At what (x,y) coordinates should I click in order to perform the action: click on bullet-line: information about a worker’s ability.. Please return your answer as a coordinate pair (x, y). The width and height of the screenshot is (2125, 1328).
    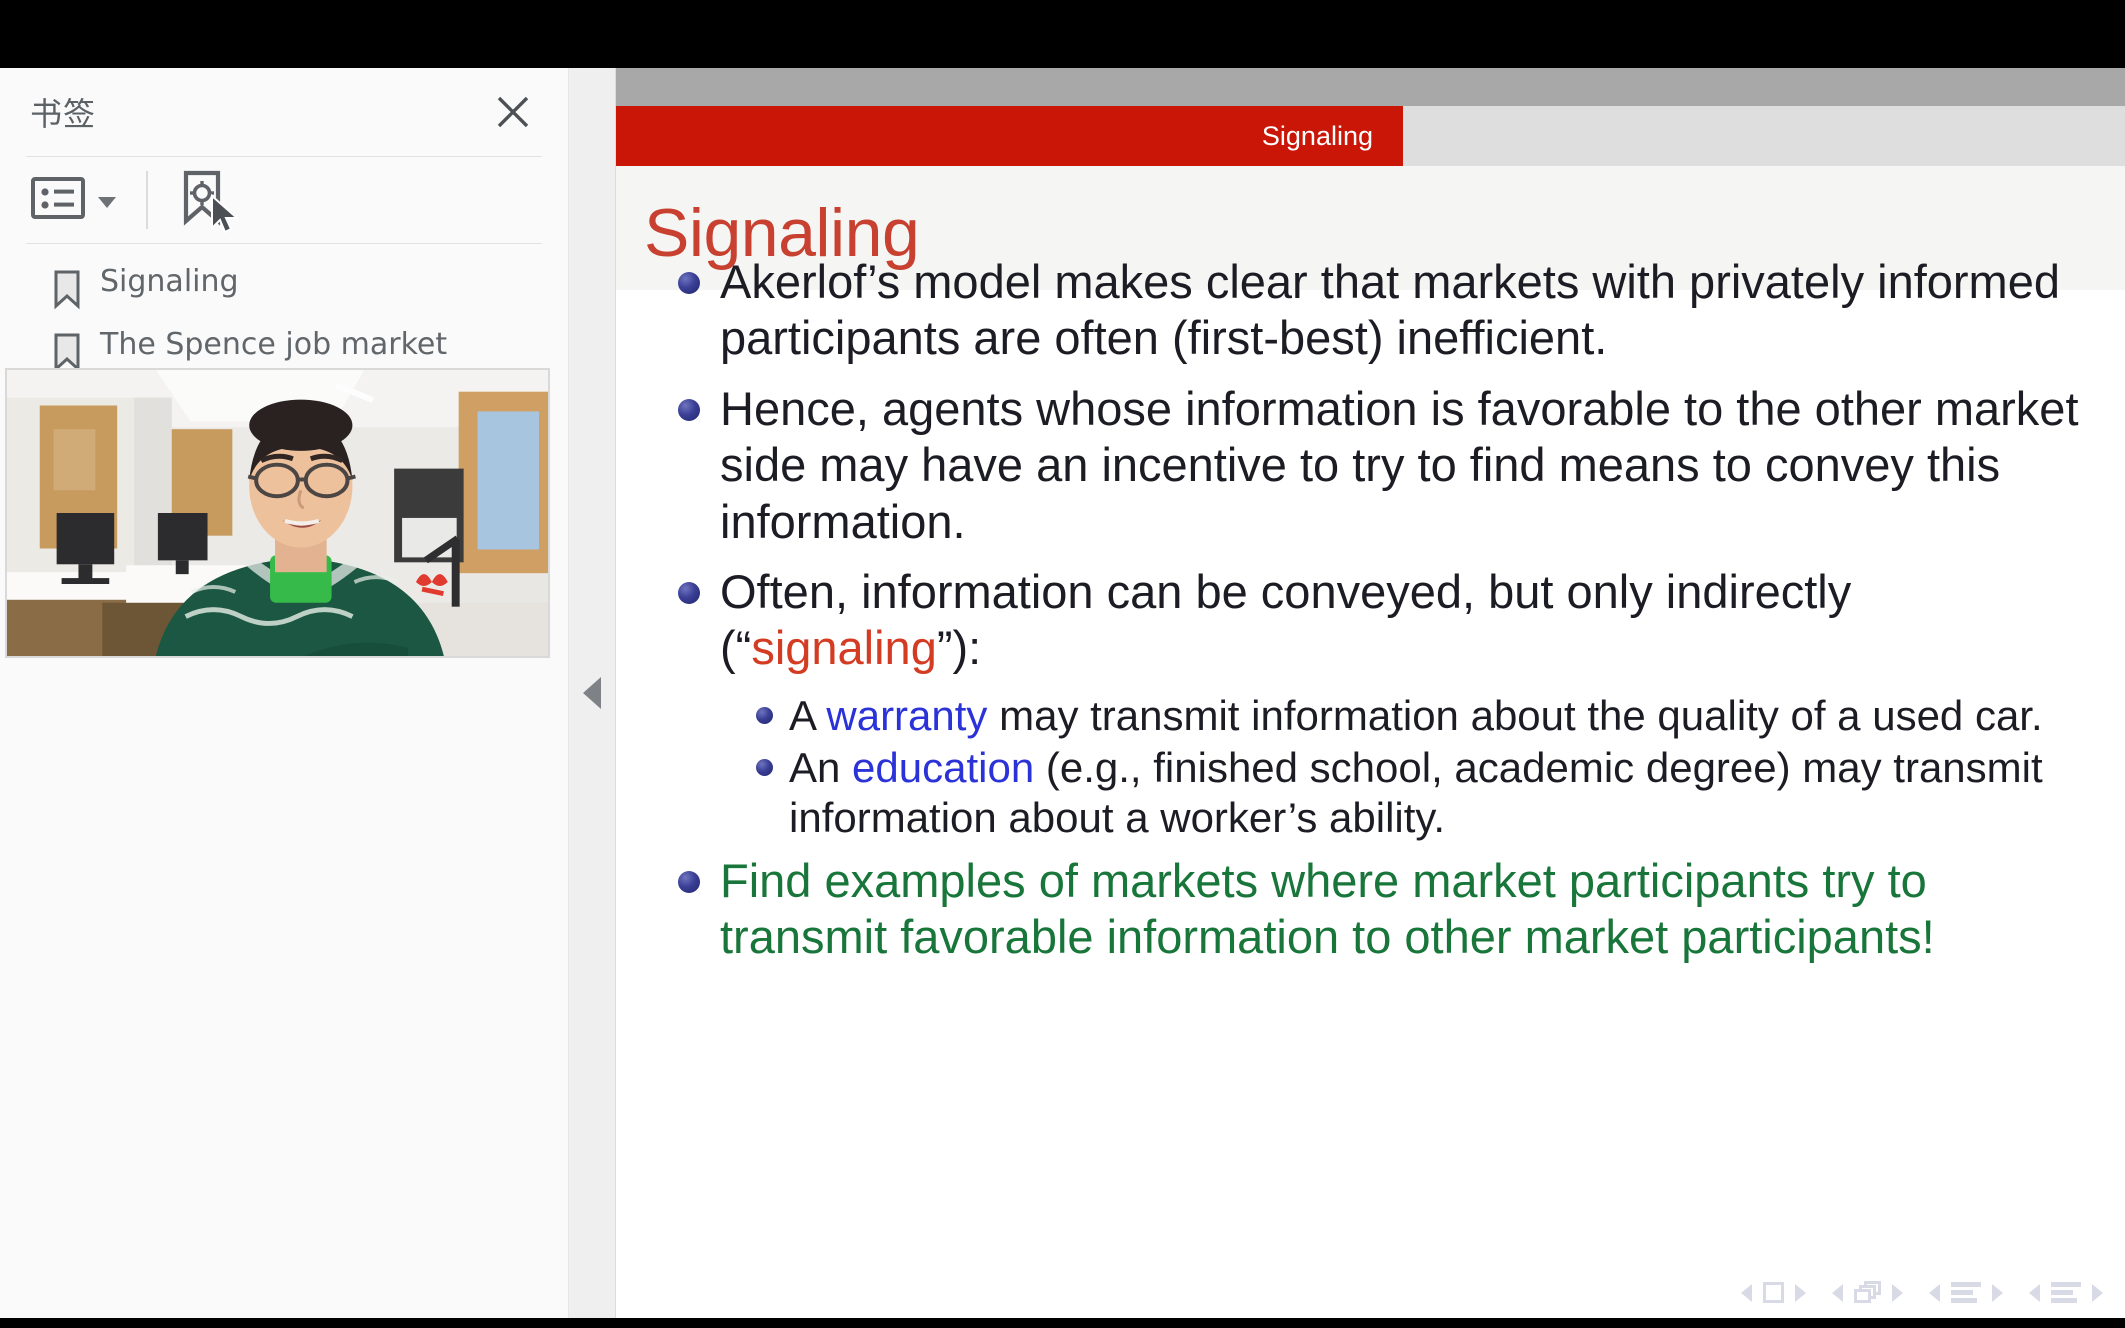
    Looking at the image, I should click on (1117, 817).